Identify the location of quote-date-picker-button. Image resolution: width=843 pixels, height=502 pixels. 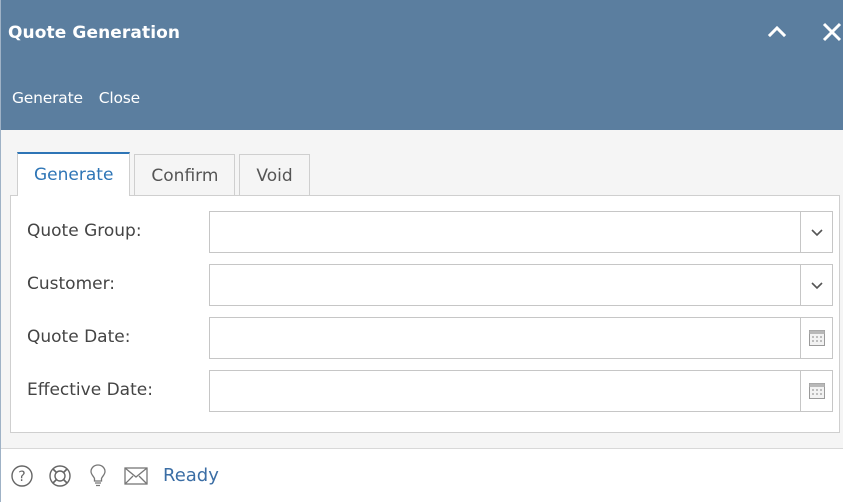
(816, 338).